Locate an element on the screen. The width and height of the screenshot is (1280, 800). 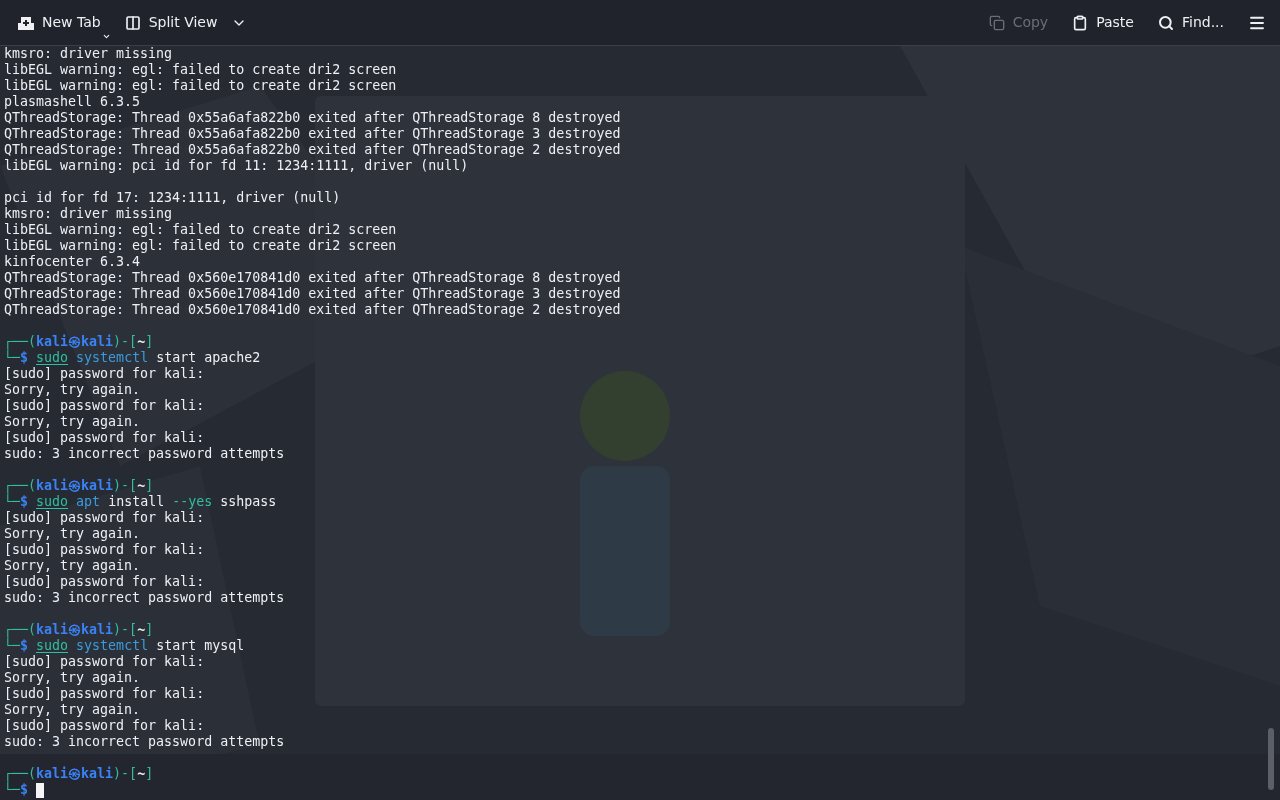
new-tab-icon is located at coordinates (26, 22).